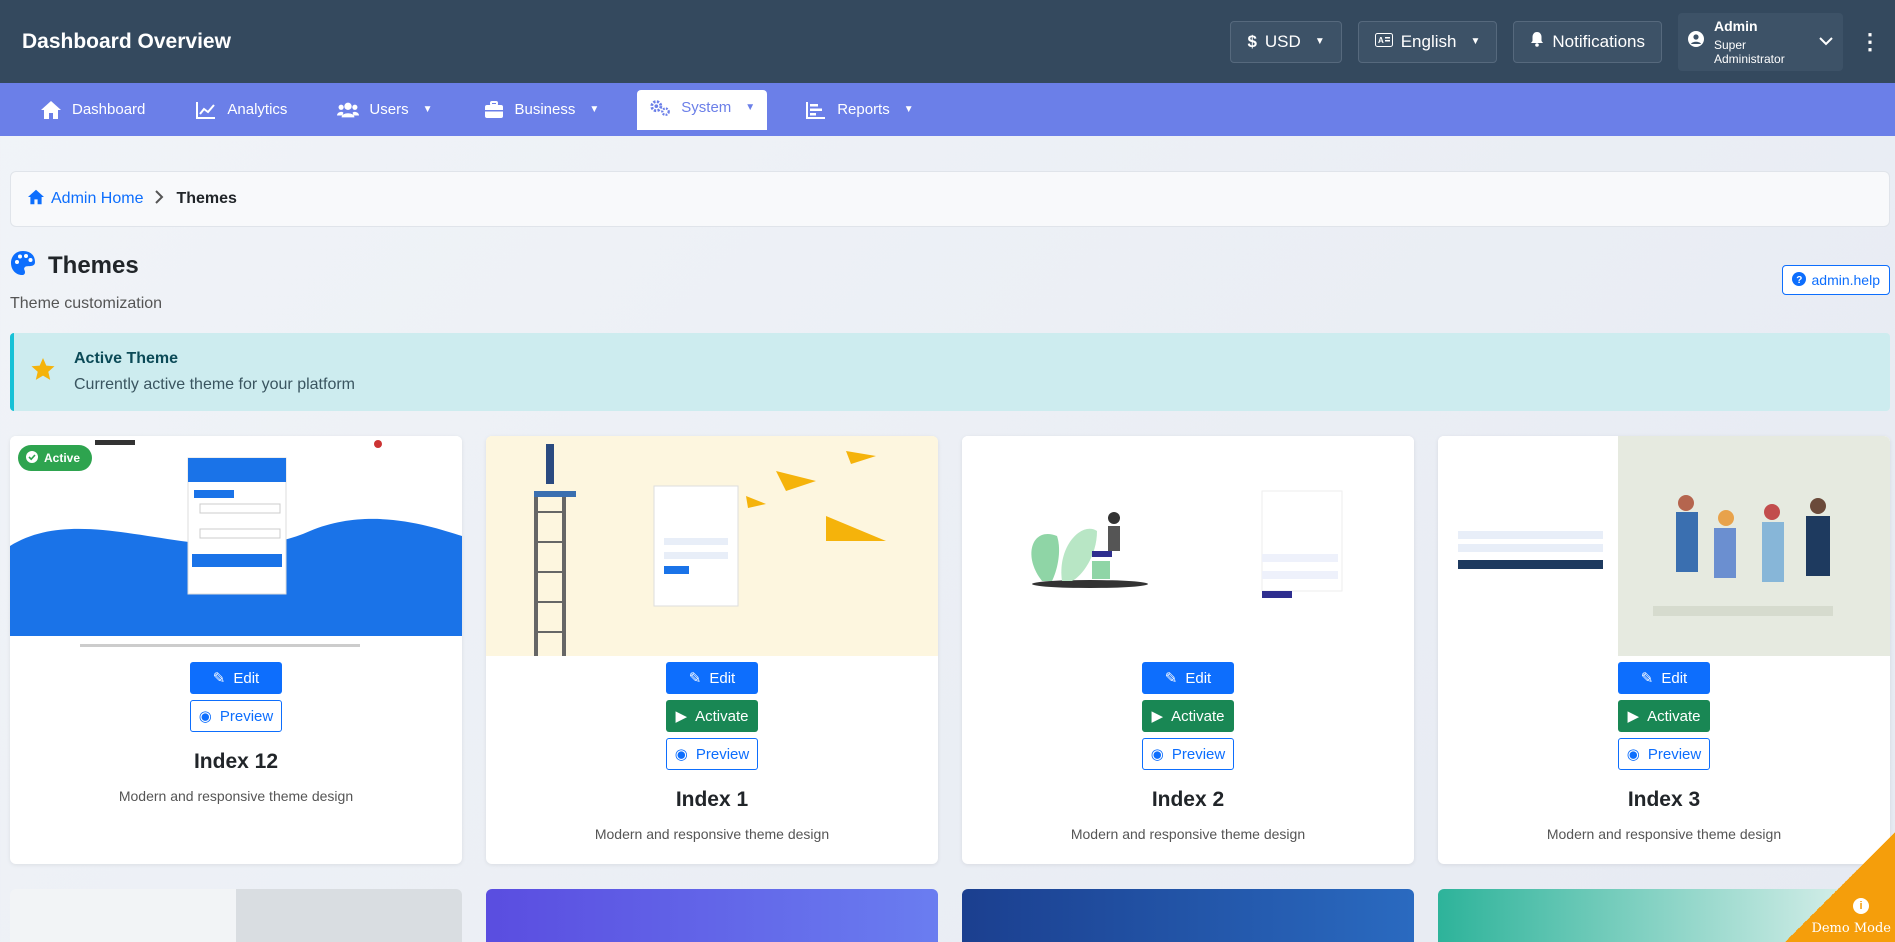 The image size is (1895, 942). I want to click on nav-item-analytics: Analytics, so click(241, 110).